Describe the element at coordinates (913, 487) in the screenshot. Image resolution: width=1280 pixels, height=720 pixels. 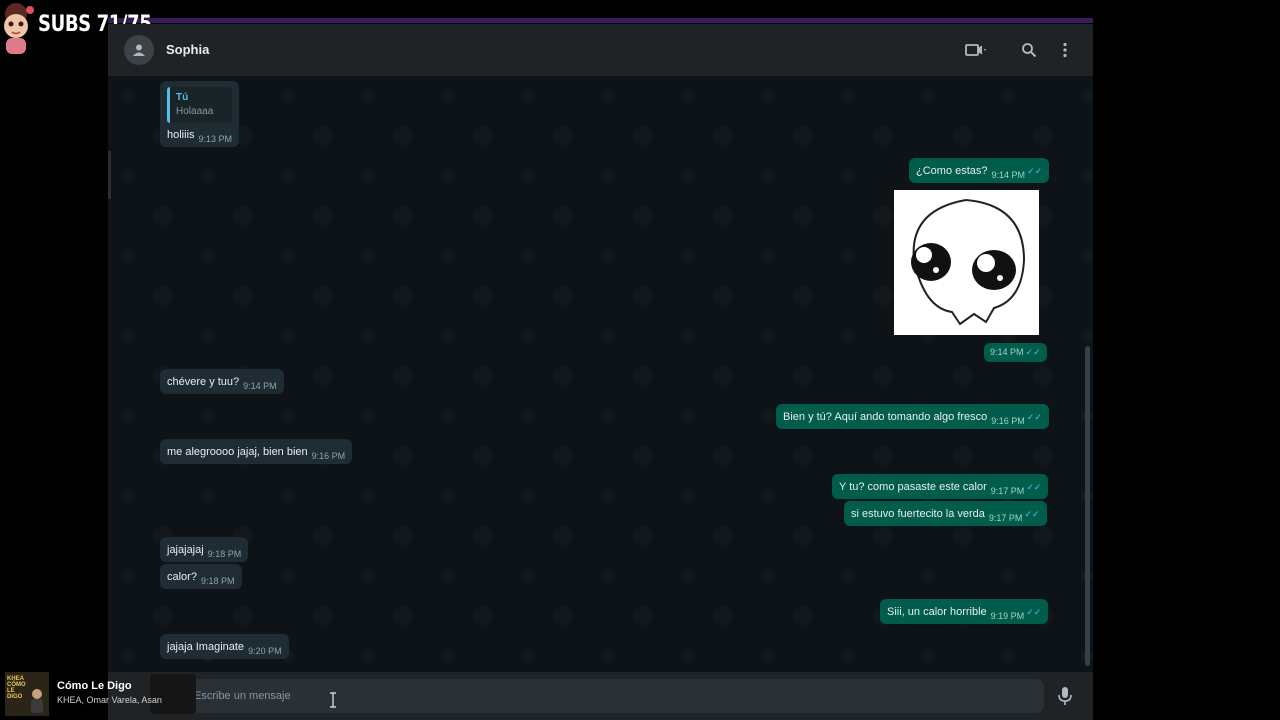
I see `message-text: Y tu? como pasaste este calor` at that location.